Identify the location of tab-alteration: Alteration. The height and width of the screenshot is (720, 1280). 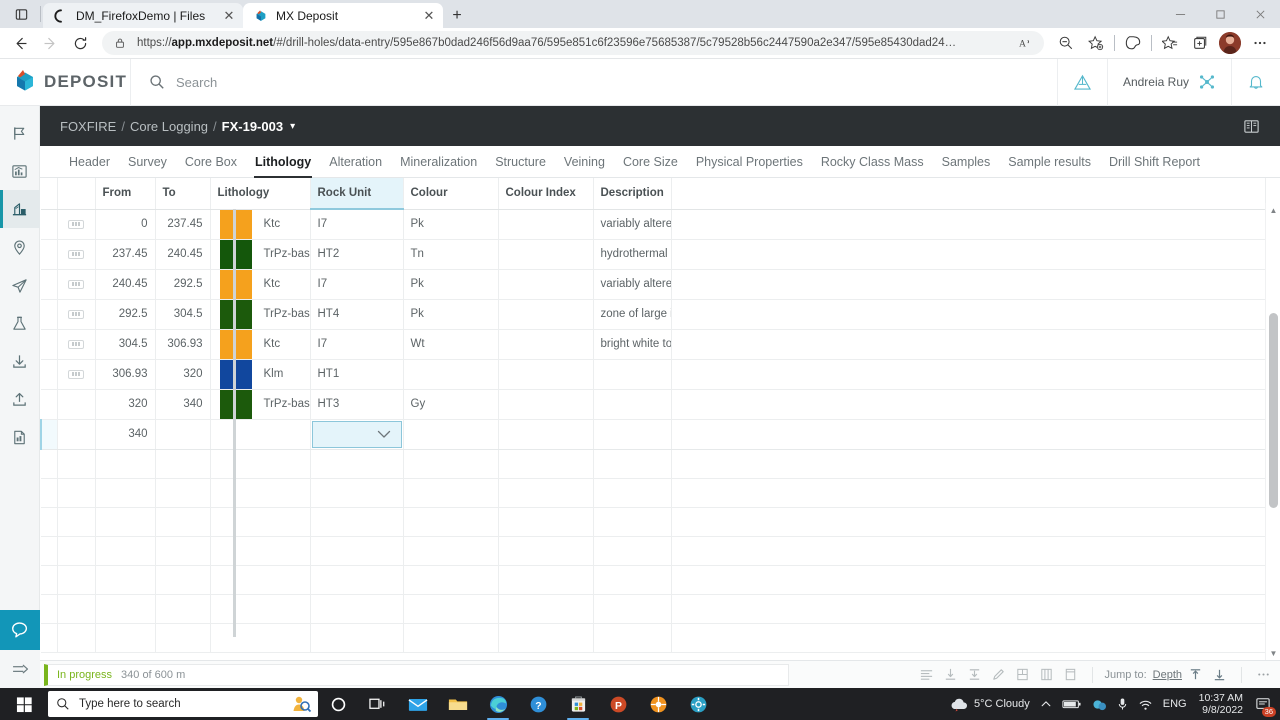
(355, 162).